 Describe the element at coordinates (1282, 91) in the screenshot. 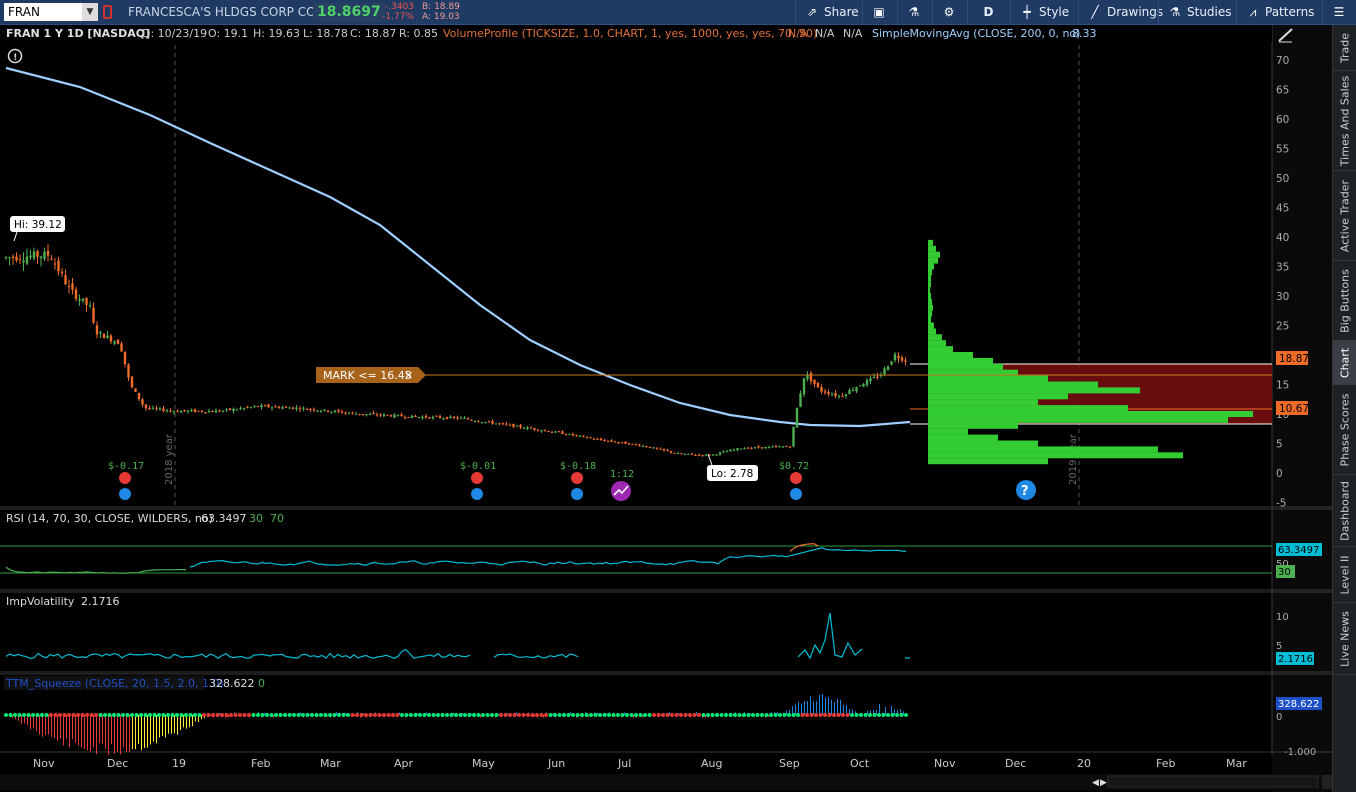

I see `price-axis-label: 65` at that location.